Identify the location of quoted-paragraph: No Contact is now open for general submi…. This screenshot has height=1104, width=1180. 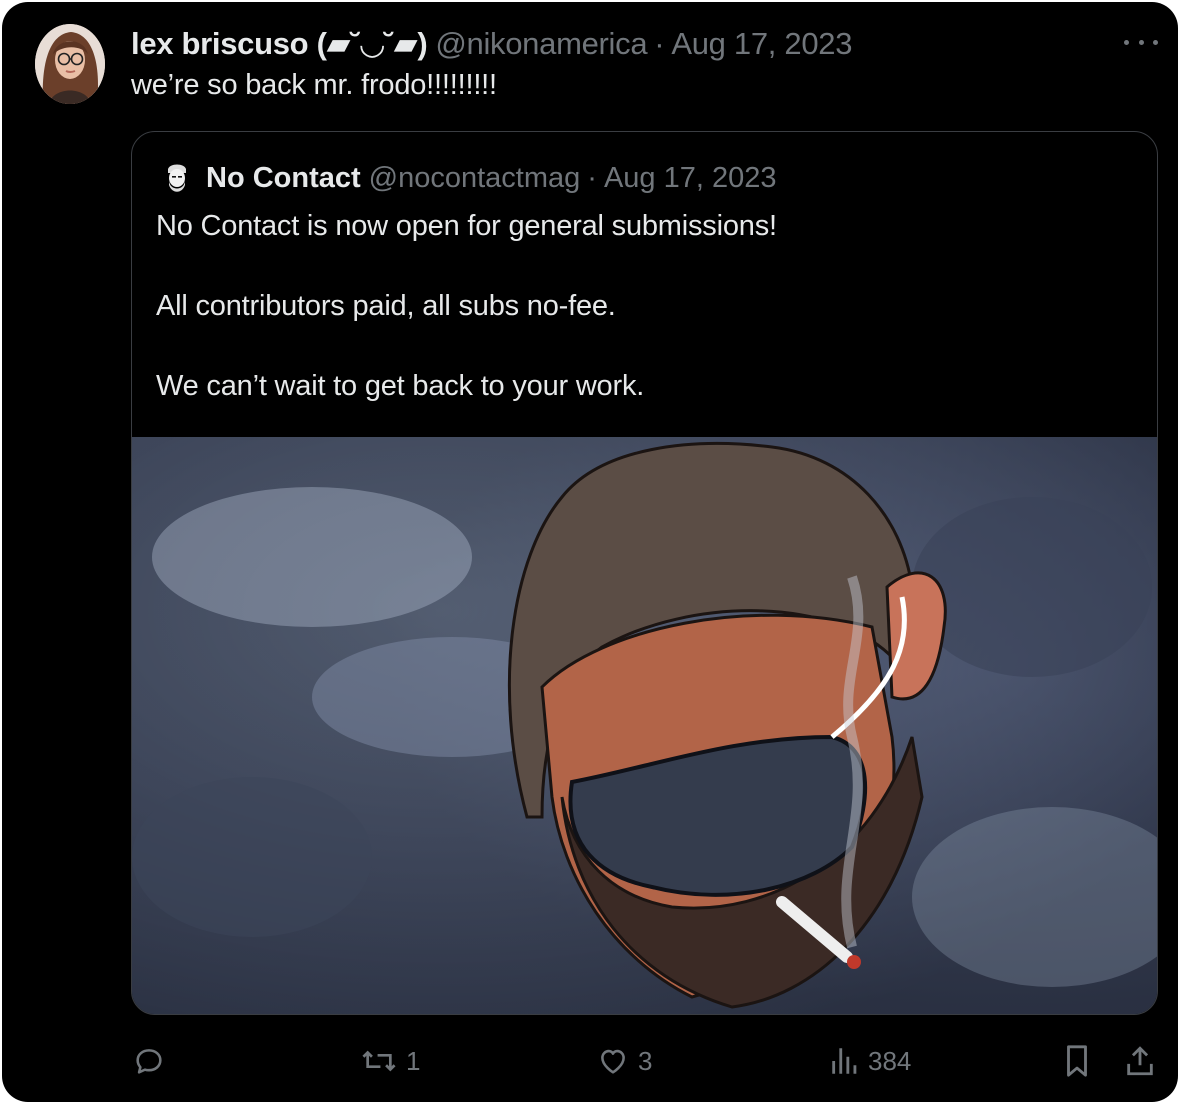
(466, 226).